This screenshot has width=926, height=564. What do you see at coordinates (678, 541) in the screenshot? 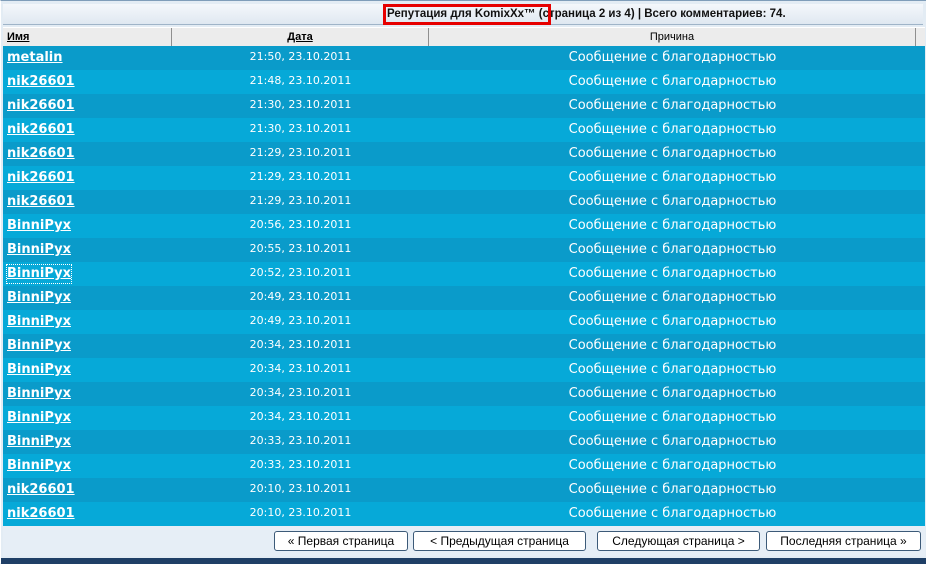
I see `next-page-button: Следующая страница >` at bounding box center [678, 541].